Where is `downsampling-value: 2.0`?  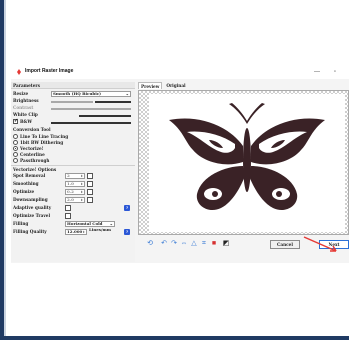 downsampling-value: 2.0 is located at coordinates (70, 199).